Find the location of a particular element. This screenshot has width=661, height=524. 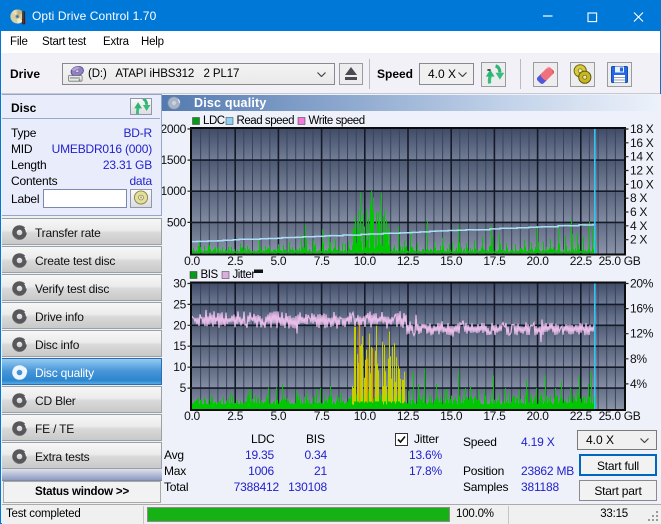

svg-text: 10 X is located at coordinates (642, 184).